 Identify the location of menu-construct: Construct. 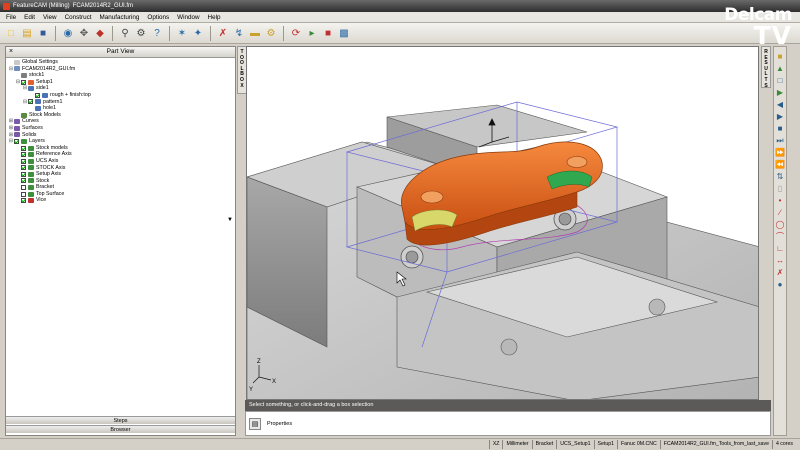
(78, 17).